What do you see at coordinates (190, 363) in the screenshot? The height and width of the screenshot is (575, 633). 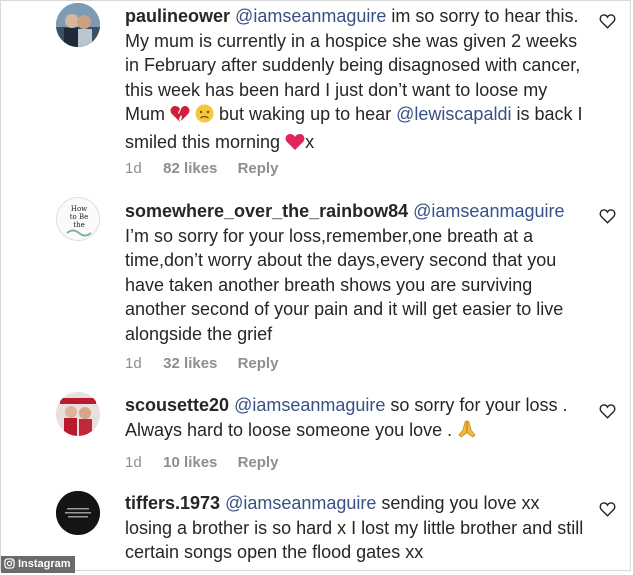 I see `comment-likes: 32 likes` at bounding box center [190, 363].